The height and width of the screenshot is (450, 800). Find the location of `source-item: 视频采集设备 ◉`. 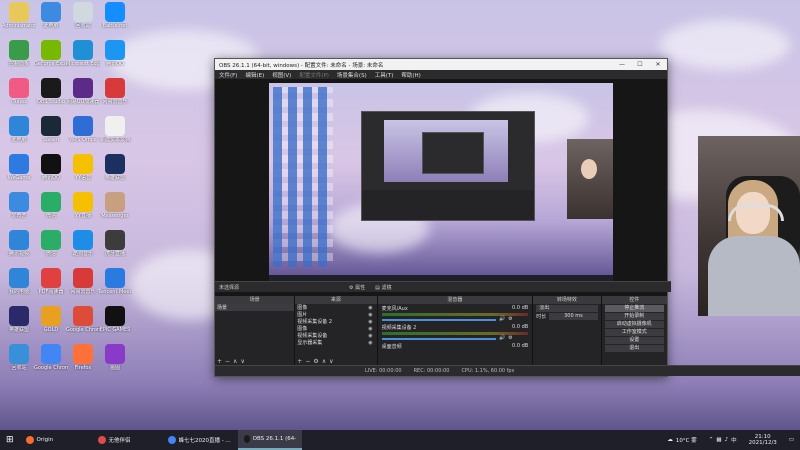

source-item: 视频采集设备 ◉ is located at coordinates (335, 336).